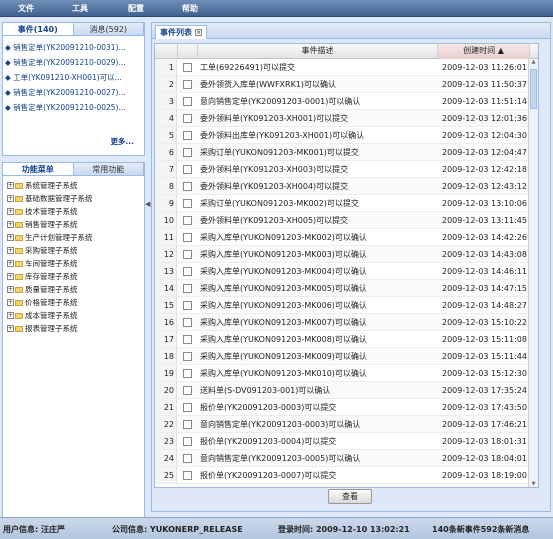  Describe the element at coordinates (198, 32) in the screenshot. I see `close-icon: ×` at that location.